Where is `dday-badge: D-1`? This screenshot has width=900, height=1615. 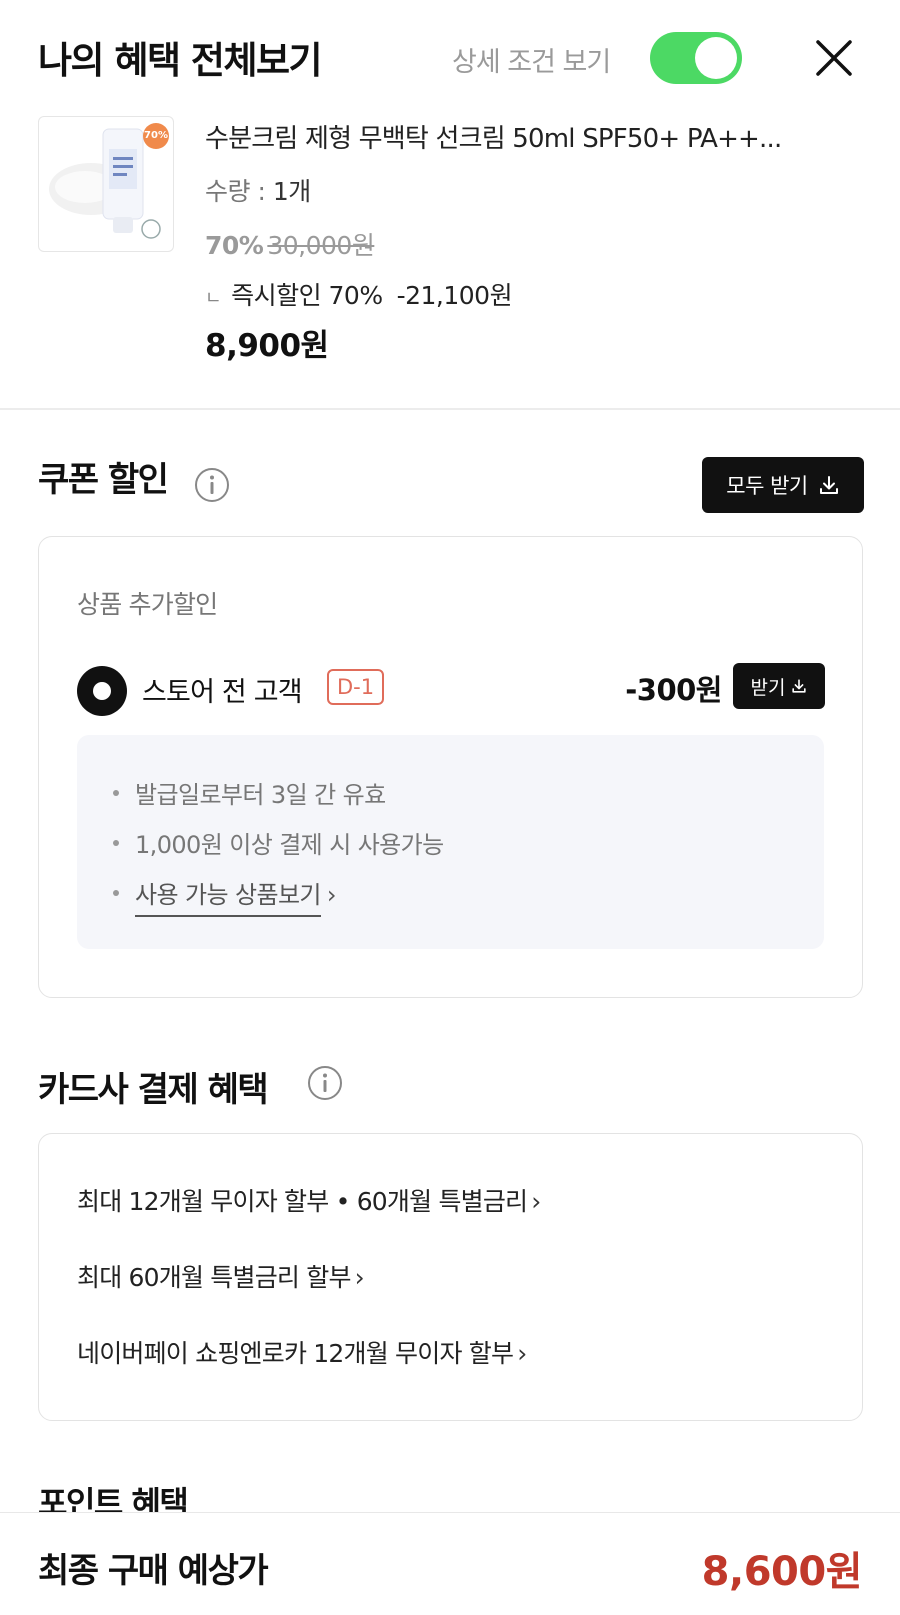 dday-badge: D-1 is located at coordinates (356, 687).